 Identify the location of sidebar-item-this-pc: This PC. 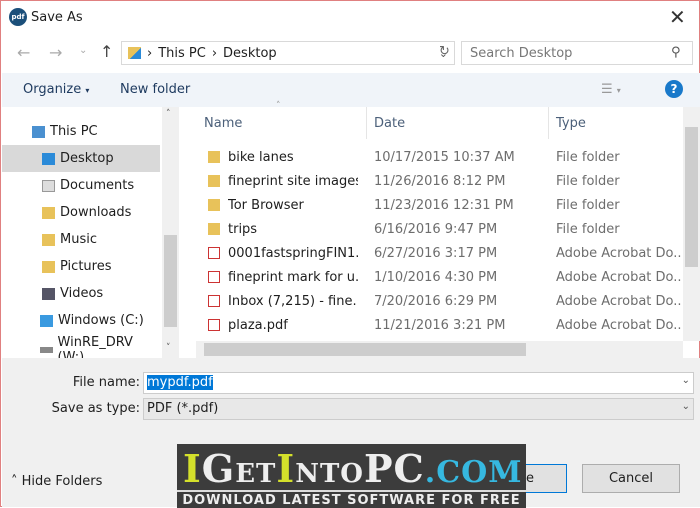
(81, 131).